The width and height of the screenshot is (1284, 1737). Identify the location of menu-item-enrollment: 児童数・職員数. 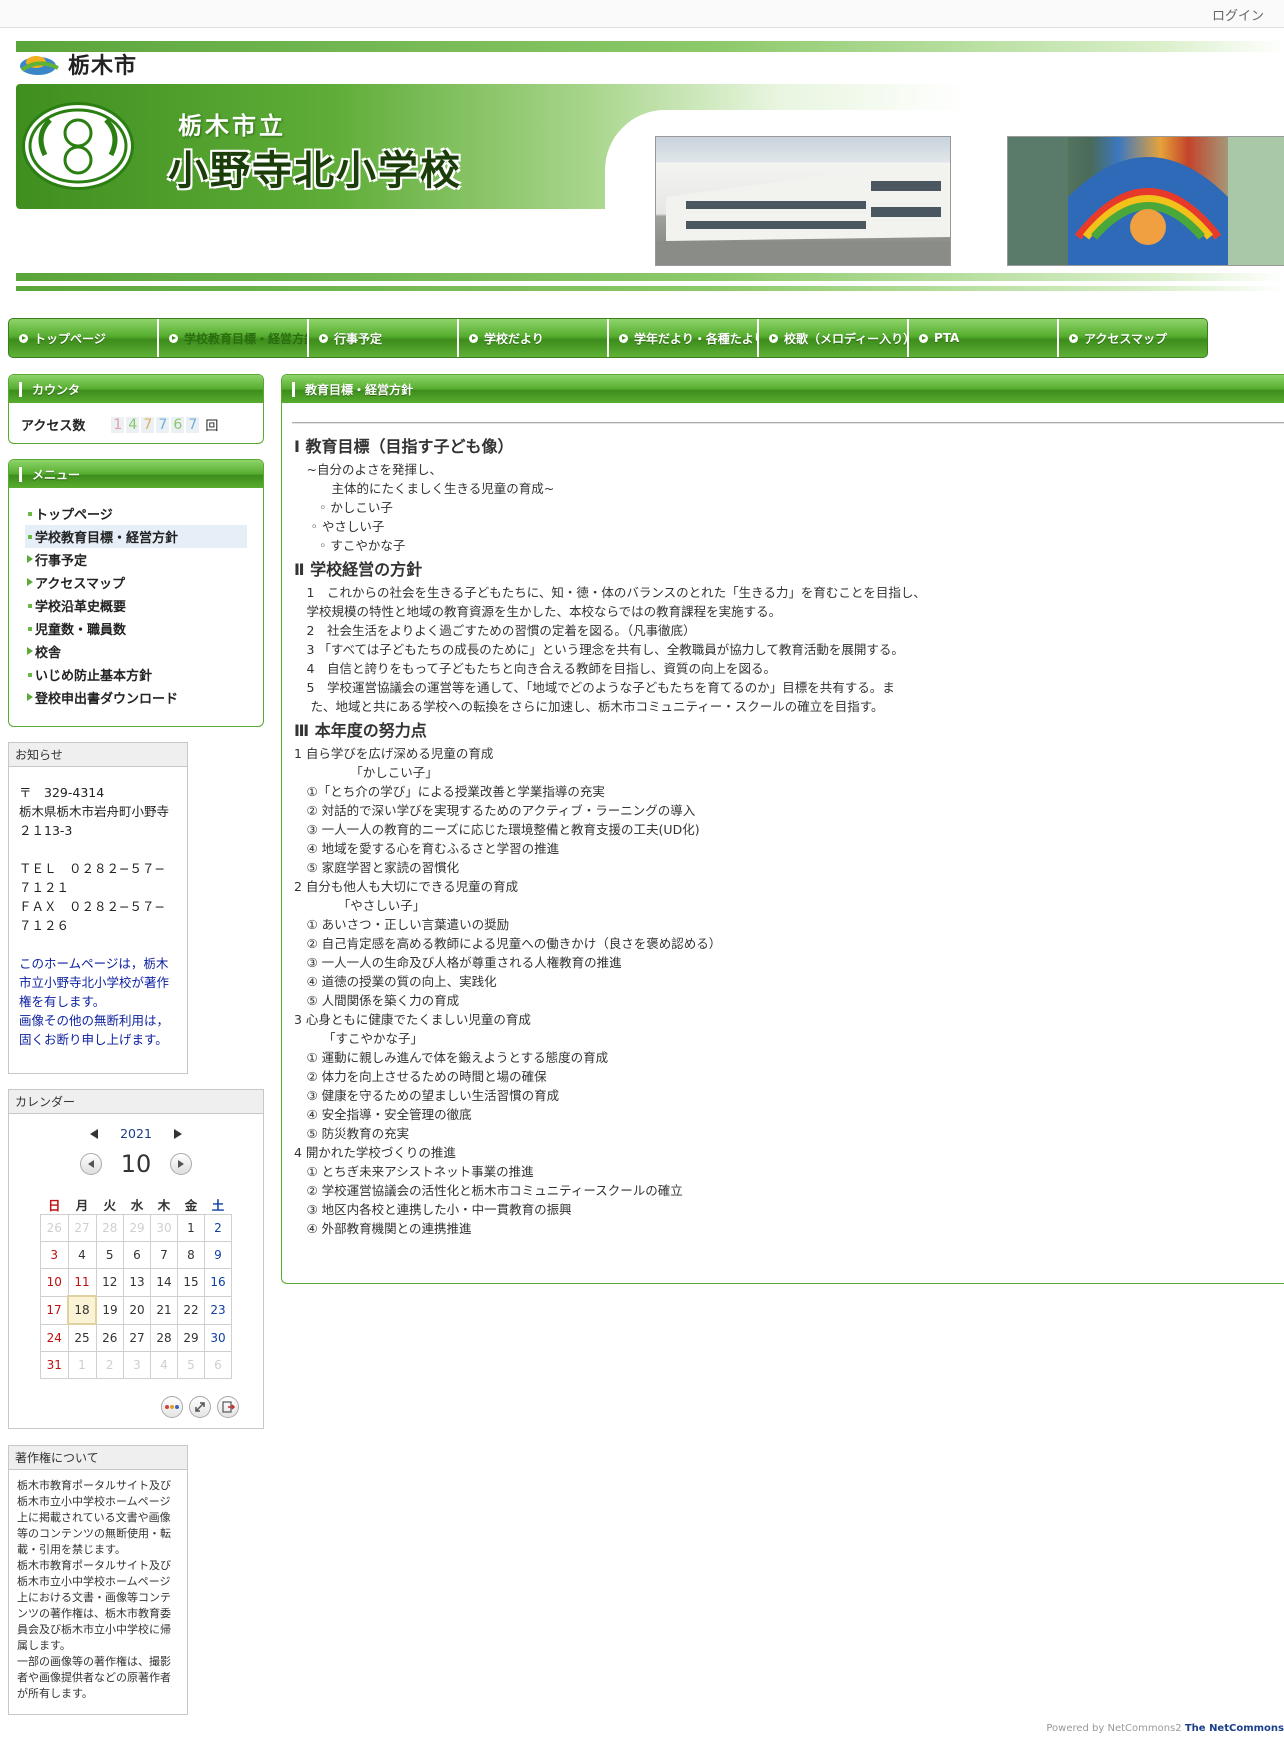
(136, 628).